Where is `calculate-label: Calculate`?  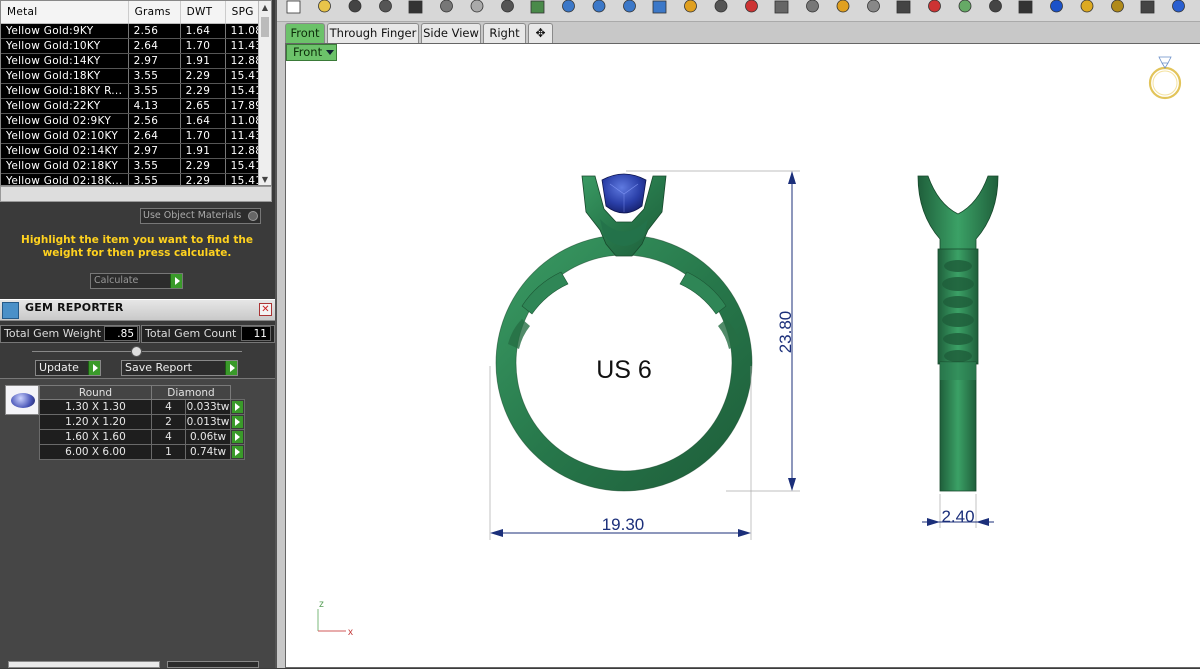 calculate-label: Calculate is located at coordinates (116, 280).